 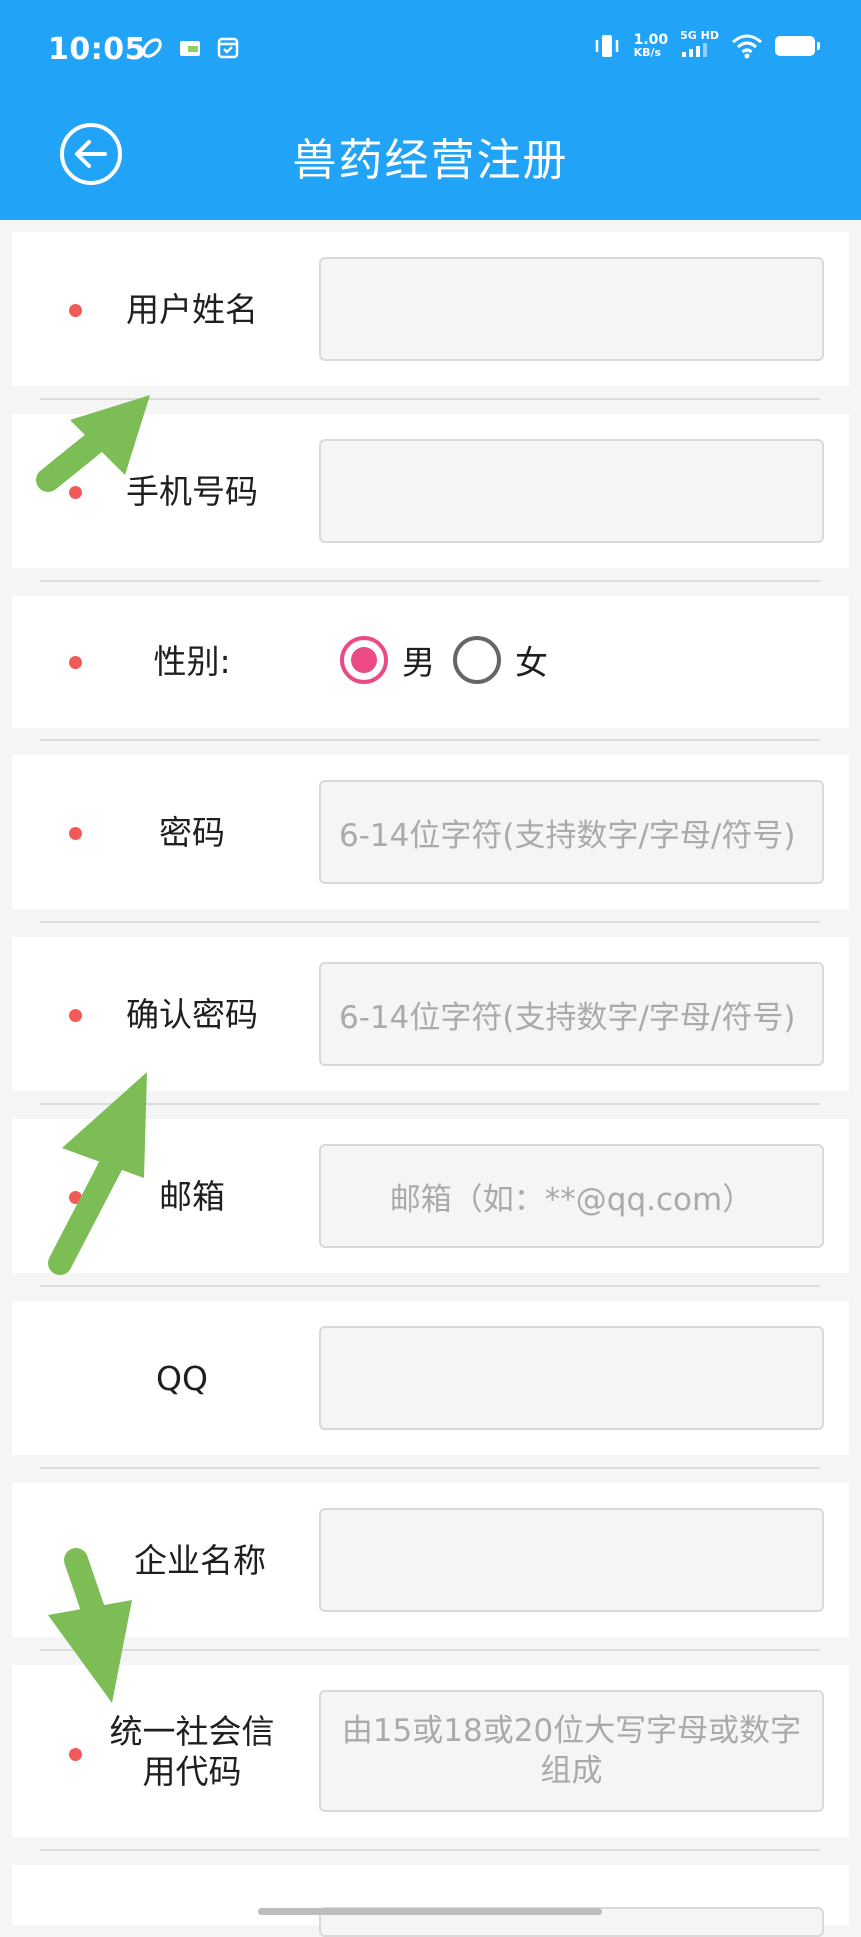 What do you see at coordinates (699, 35) in the screenshot?
I see `network-type: 5G HD` at bounding box center [699, 35].